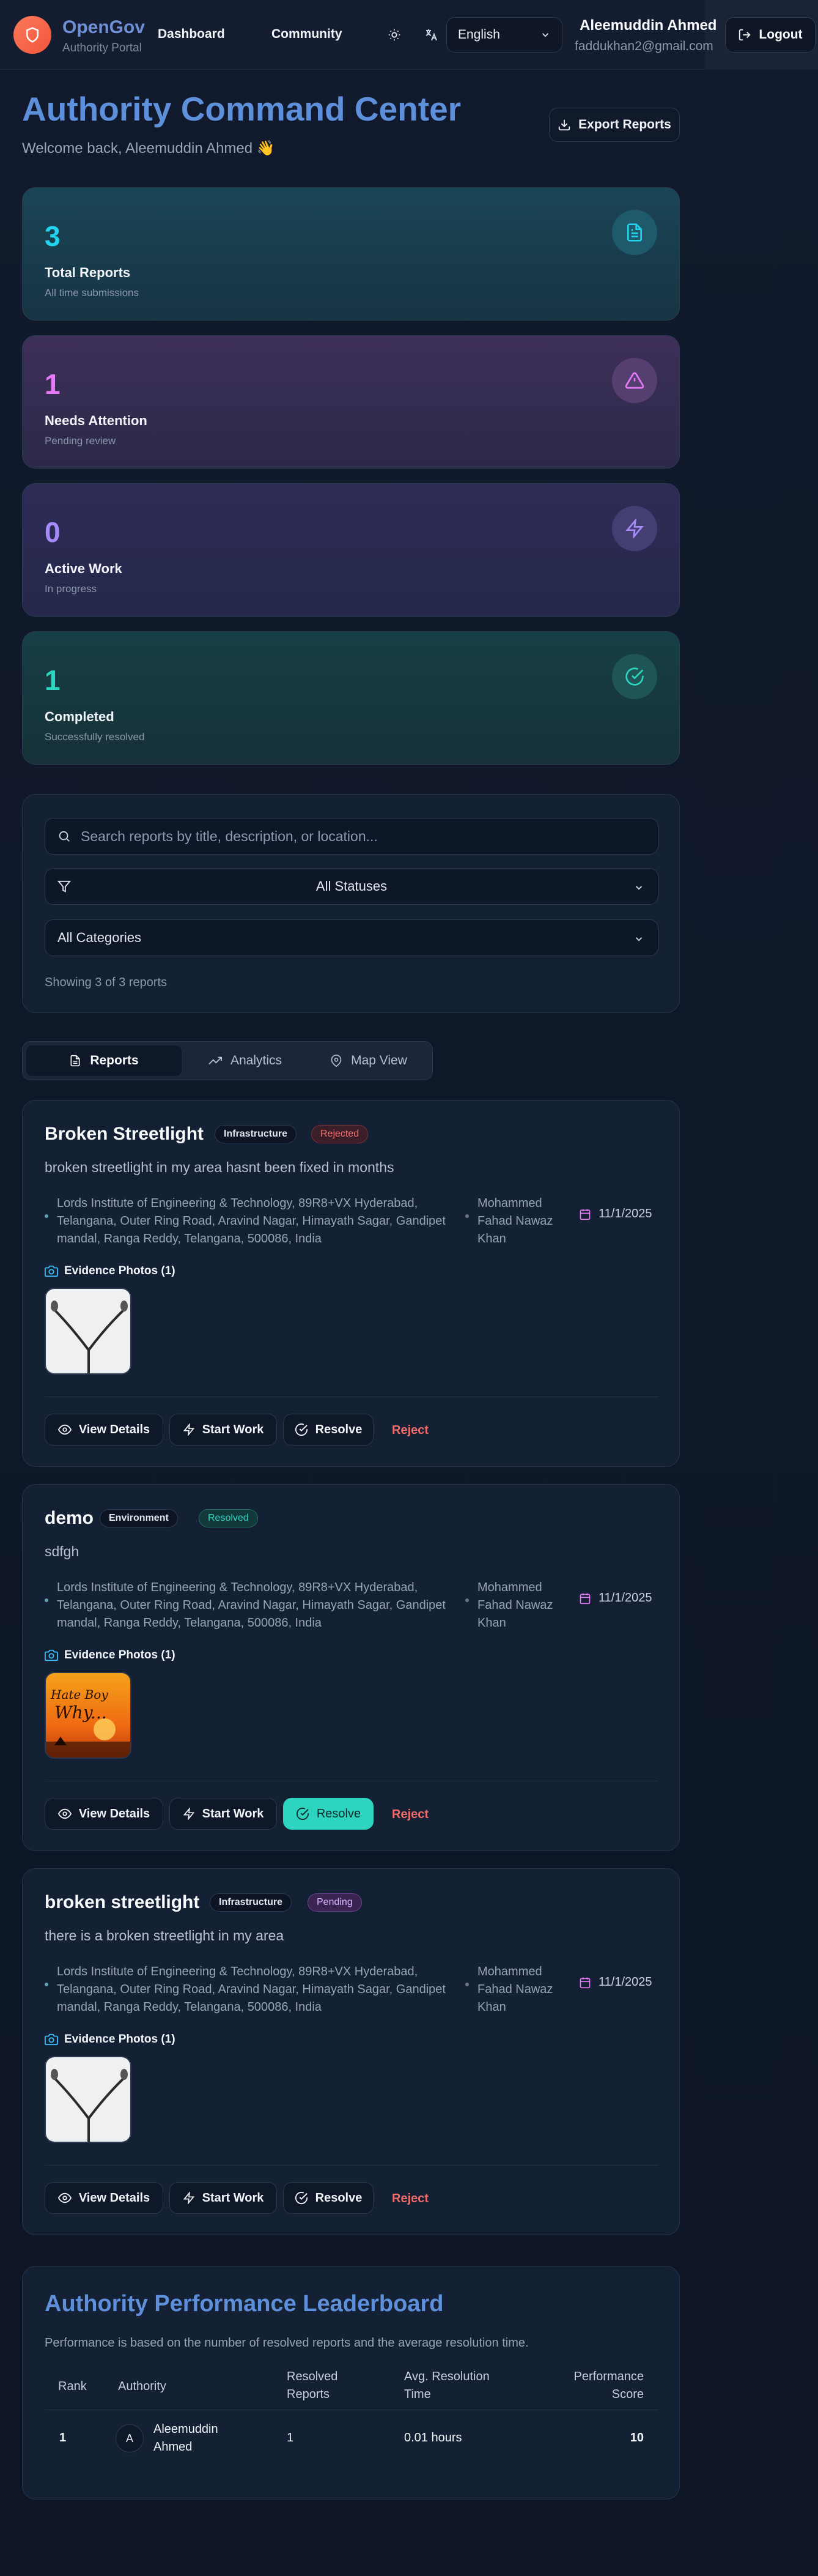 The height and width of the screenshot is (2576, 818). What do you see at coordinates (351, 886) in the screenshot?
I see `status-filter-select: All Statuses` at bounding box center [351, 886].